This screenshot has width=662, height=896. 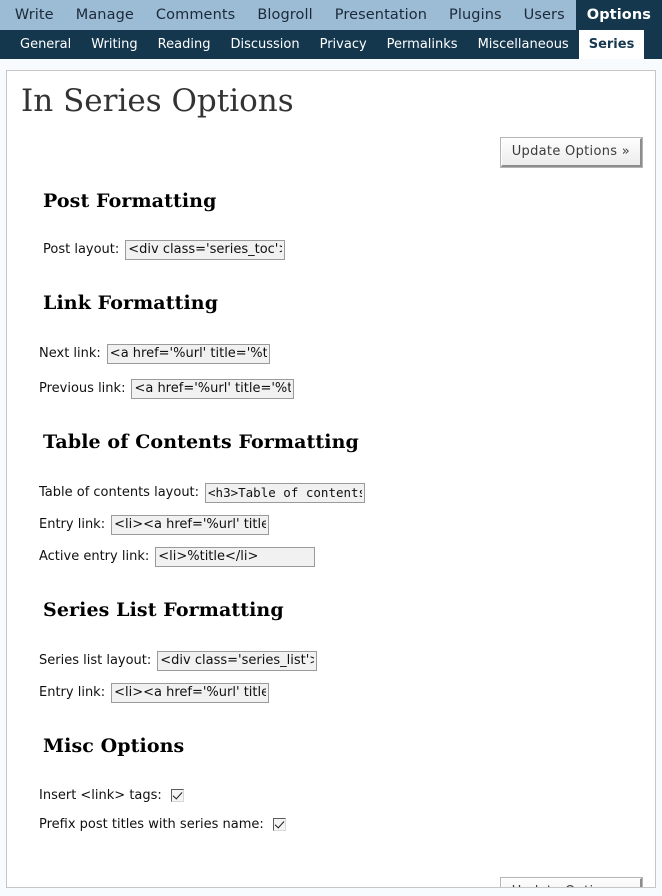 What do you see at coordinates (151, 824) in the screenshot?
I see `label-prefix-post-titles: Prefix post titles with series name:` at bounding box center [151, 824].